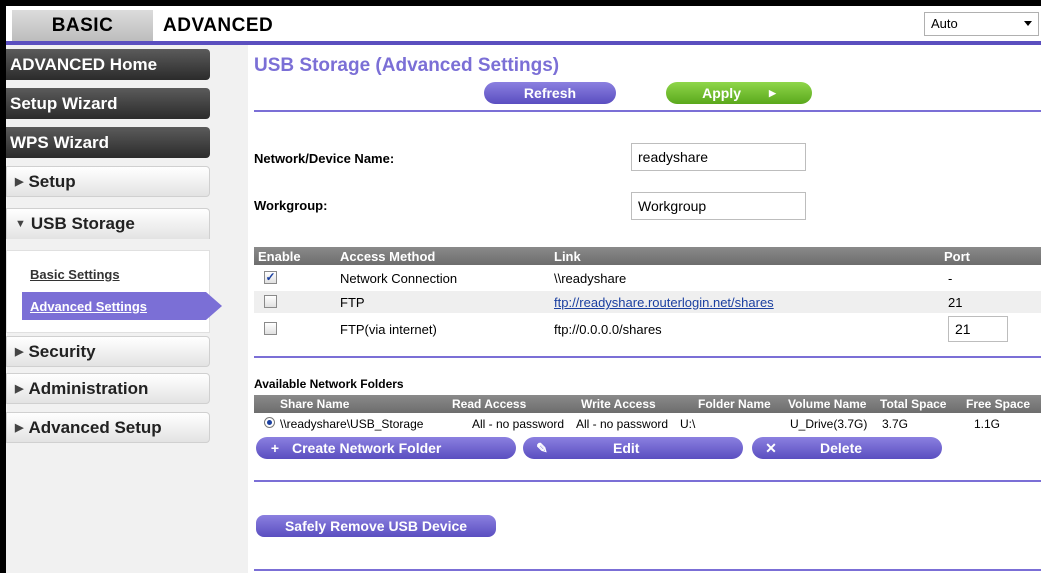 Image resolution: width=1041 pixels, height=573 pixels. What do you see at coordinates (841, 448) in the screenshot?
I see `delete-button-label: Delete` at bounding box center [841, 448].